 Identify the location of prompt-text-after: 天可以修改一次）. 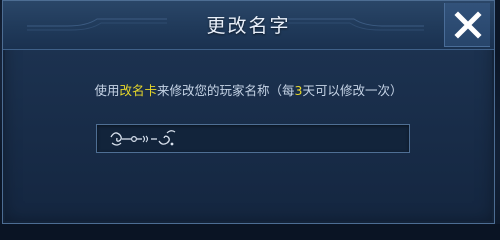
(352, 90).